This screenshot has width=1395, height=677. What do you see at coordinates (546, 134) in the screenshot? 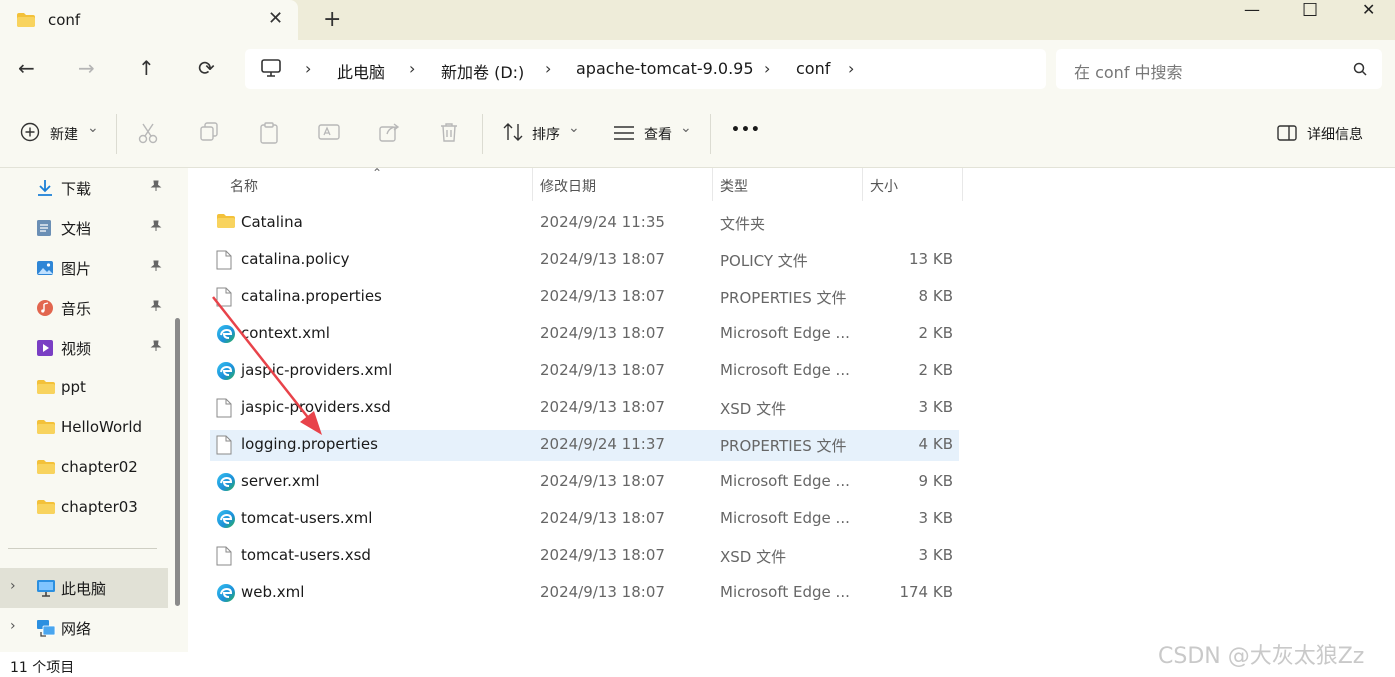
I see `sort-button: 排序` at bounding box center [546, 134].